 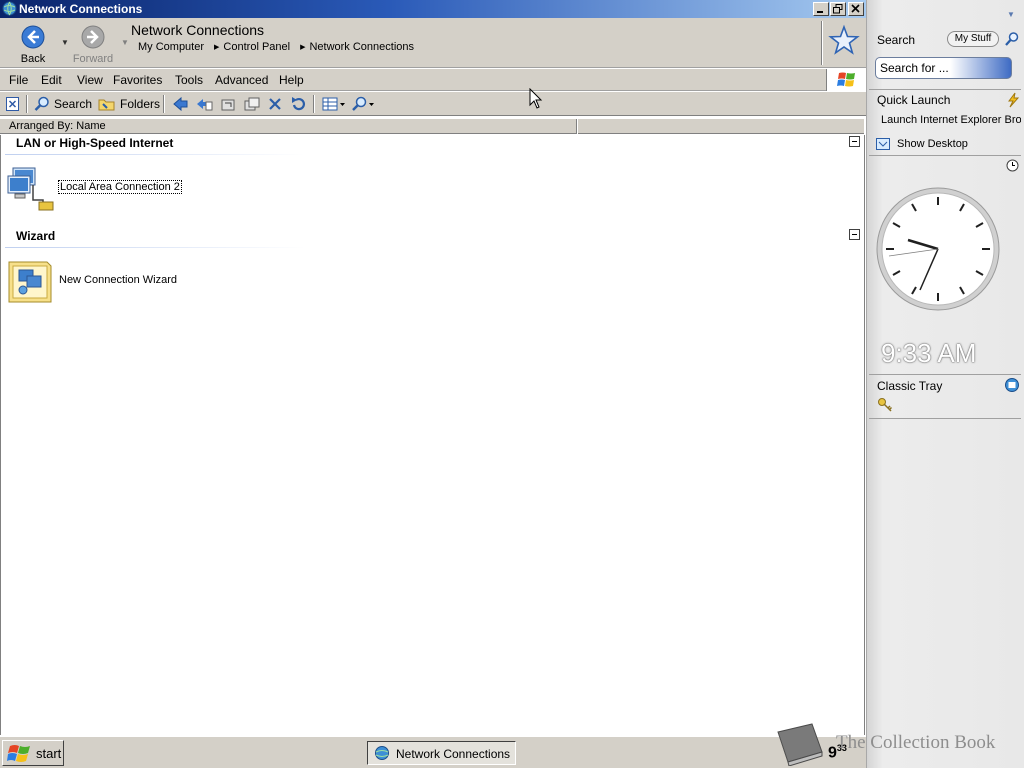 What do you see at coordinates (577, 126) in the screenshot?
I see `column-divider` at bounding box center [577, 126].